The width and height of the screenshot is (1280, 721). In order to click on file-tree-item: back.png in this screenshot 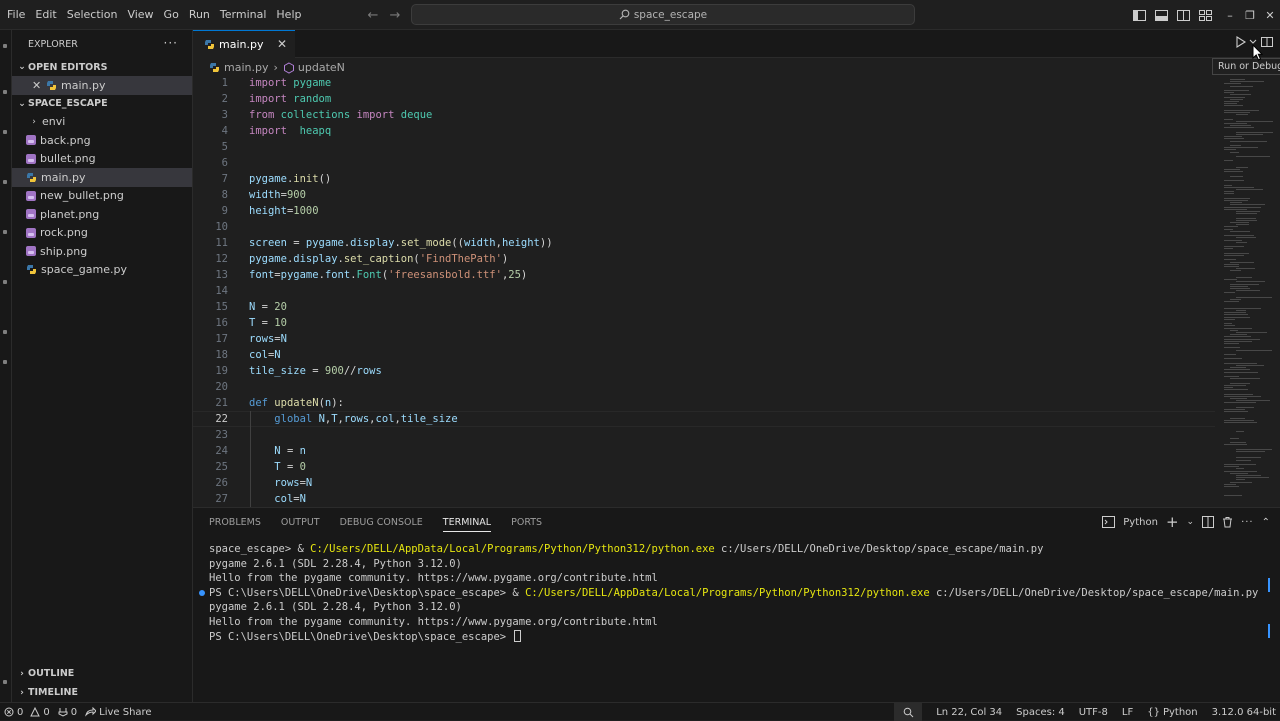, I will do `click(102, 140)`.